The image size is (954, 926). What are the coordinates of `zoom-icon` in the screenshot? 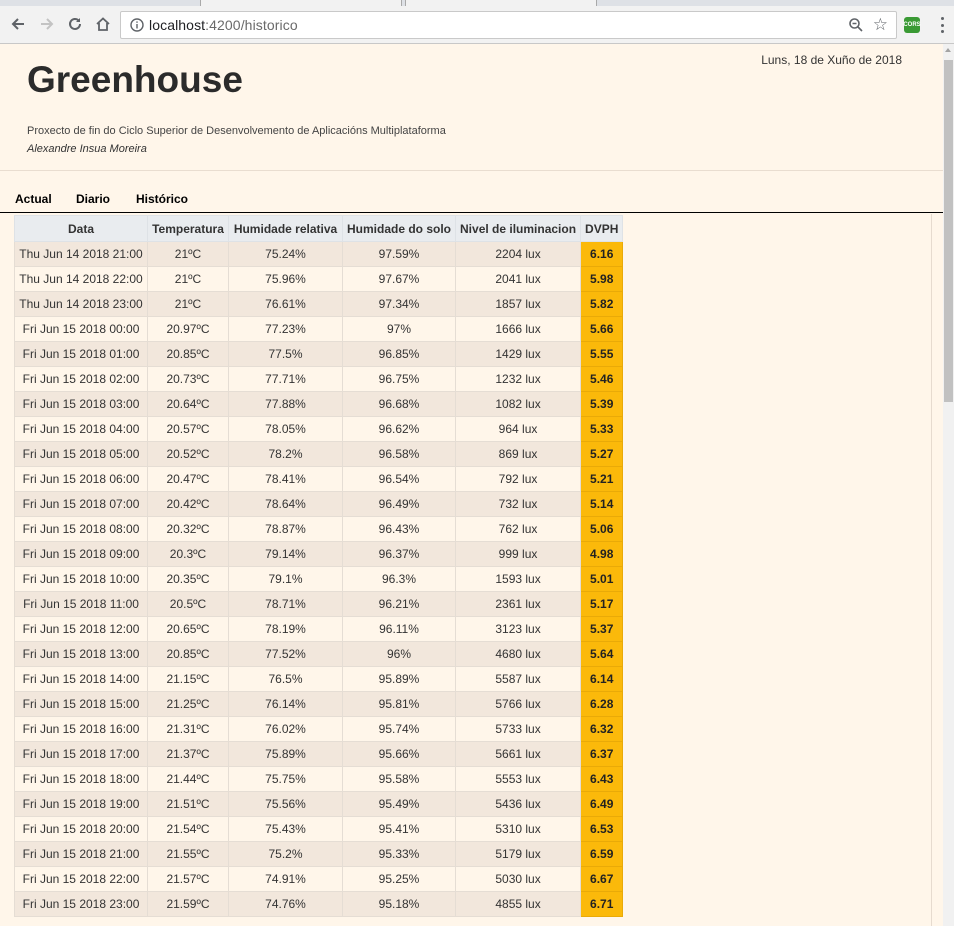 It's located at (856, 25).